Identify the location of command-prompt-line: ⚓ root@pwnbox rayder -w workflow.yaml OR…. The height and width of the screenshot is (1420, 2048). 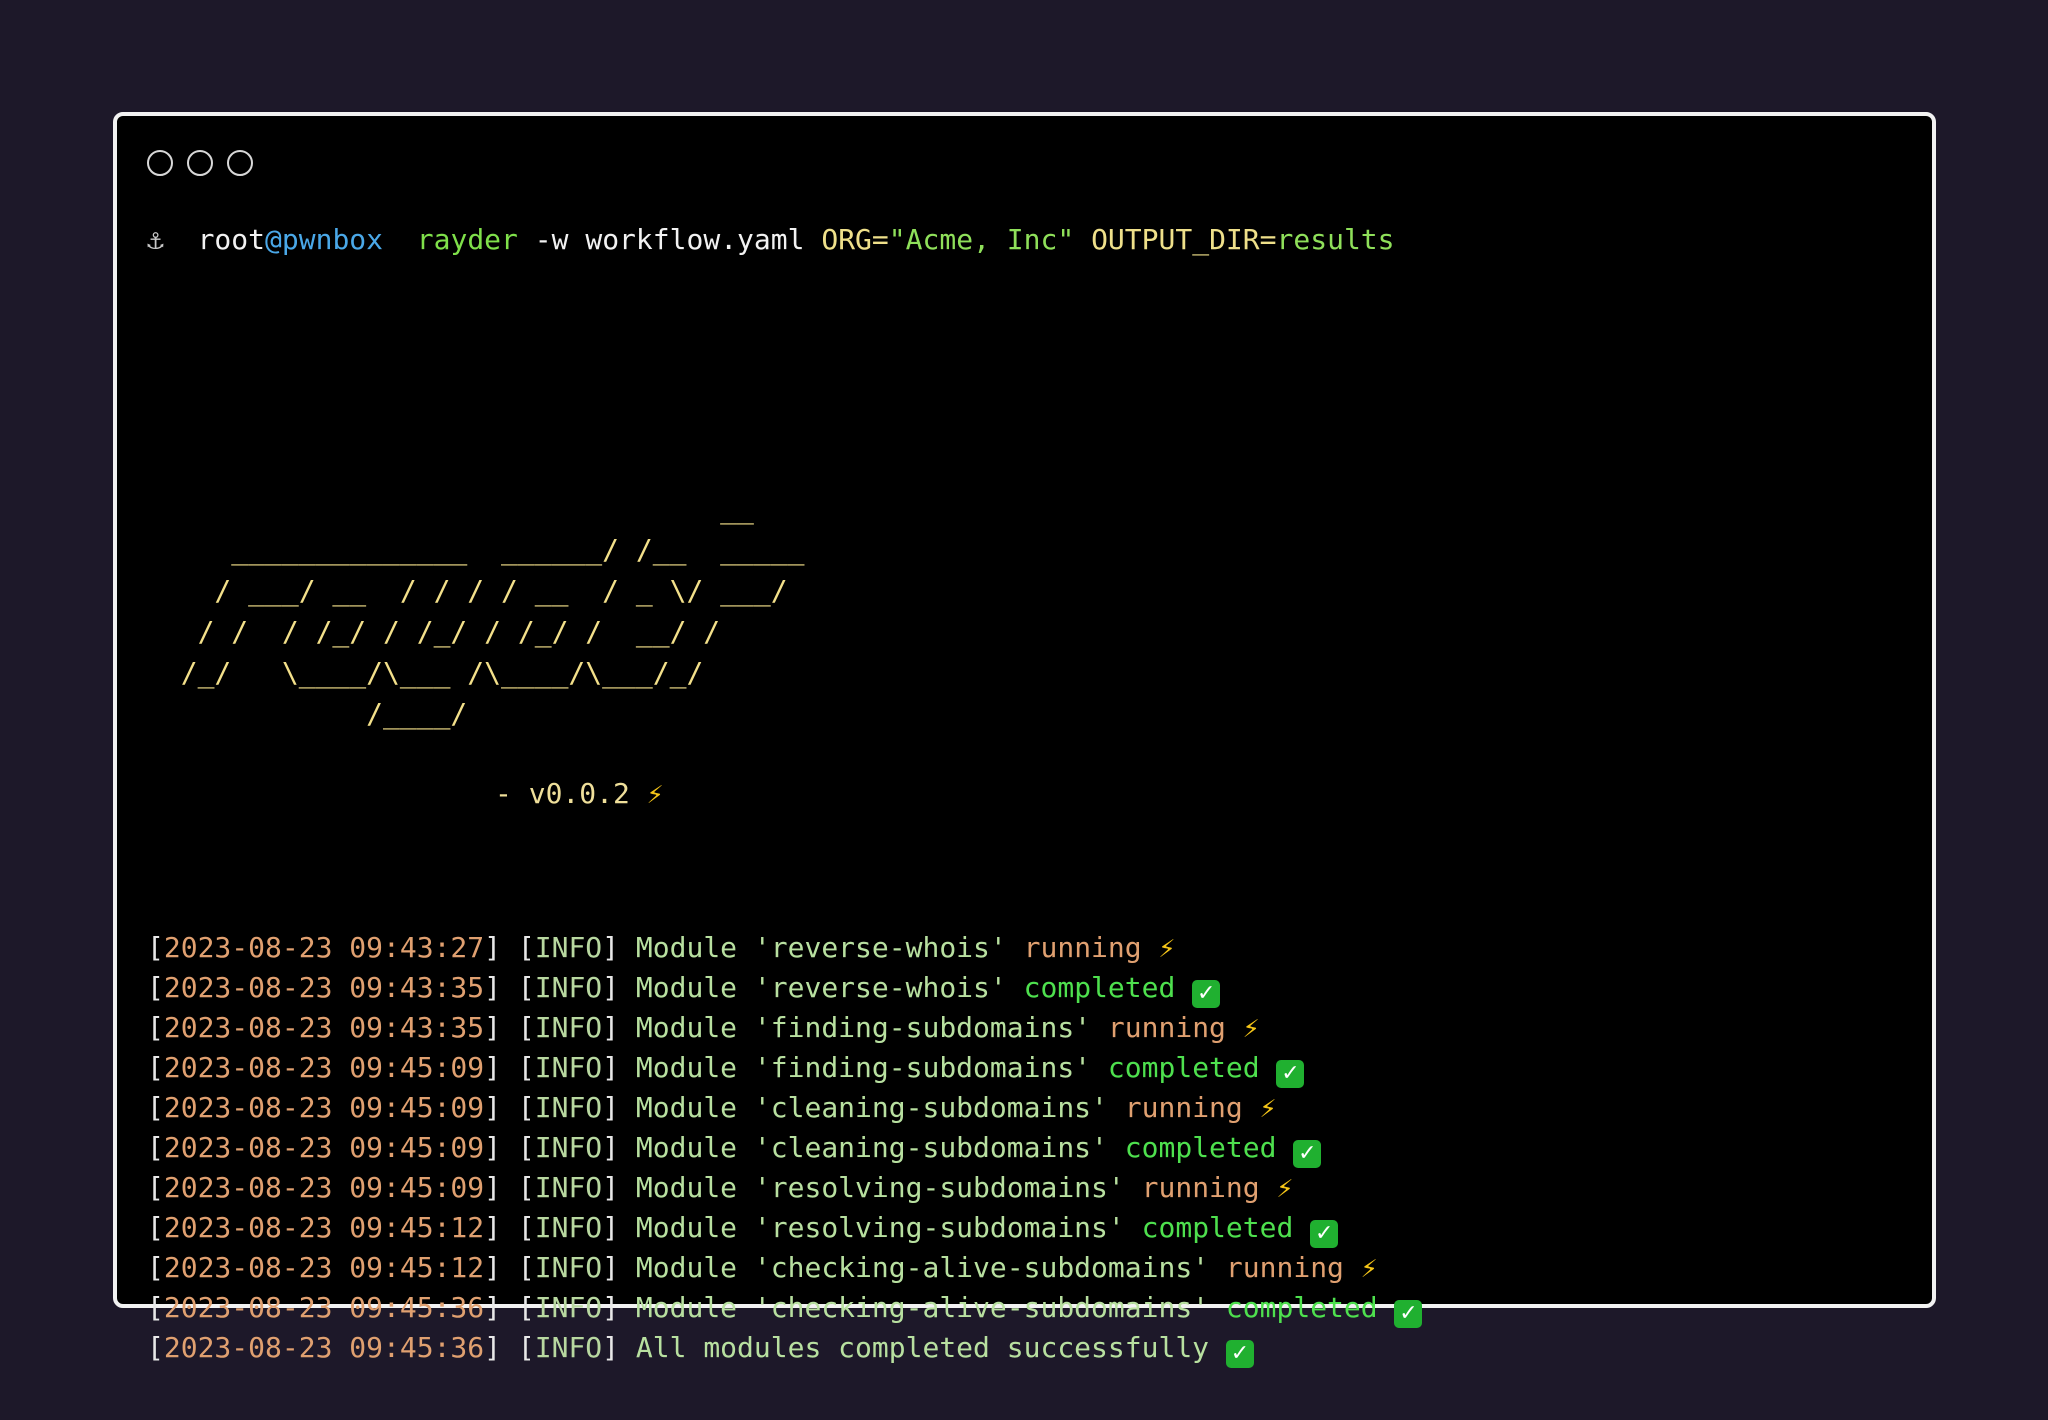
(771, 240).